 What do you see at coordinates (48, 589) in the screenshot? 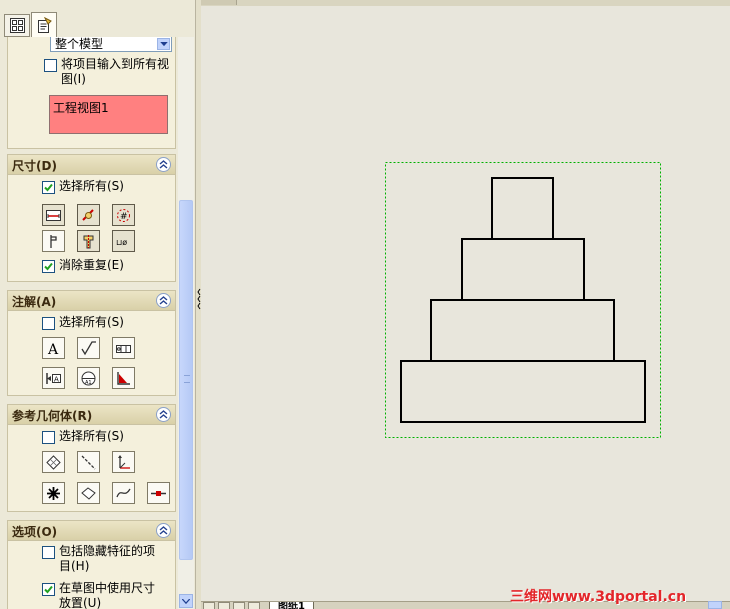
I see `use-sketch-dims-checkbox` at bounding box center [48, 589].